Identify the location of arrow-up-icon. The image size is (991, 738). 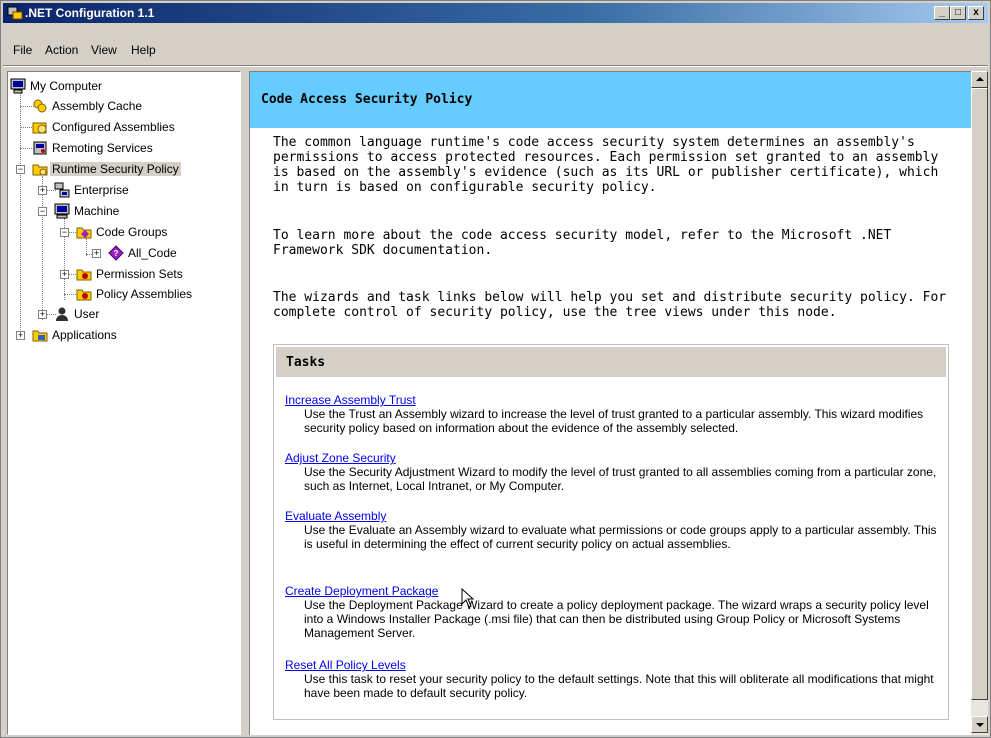
(980, 79).